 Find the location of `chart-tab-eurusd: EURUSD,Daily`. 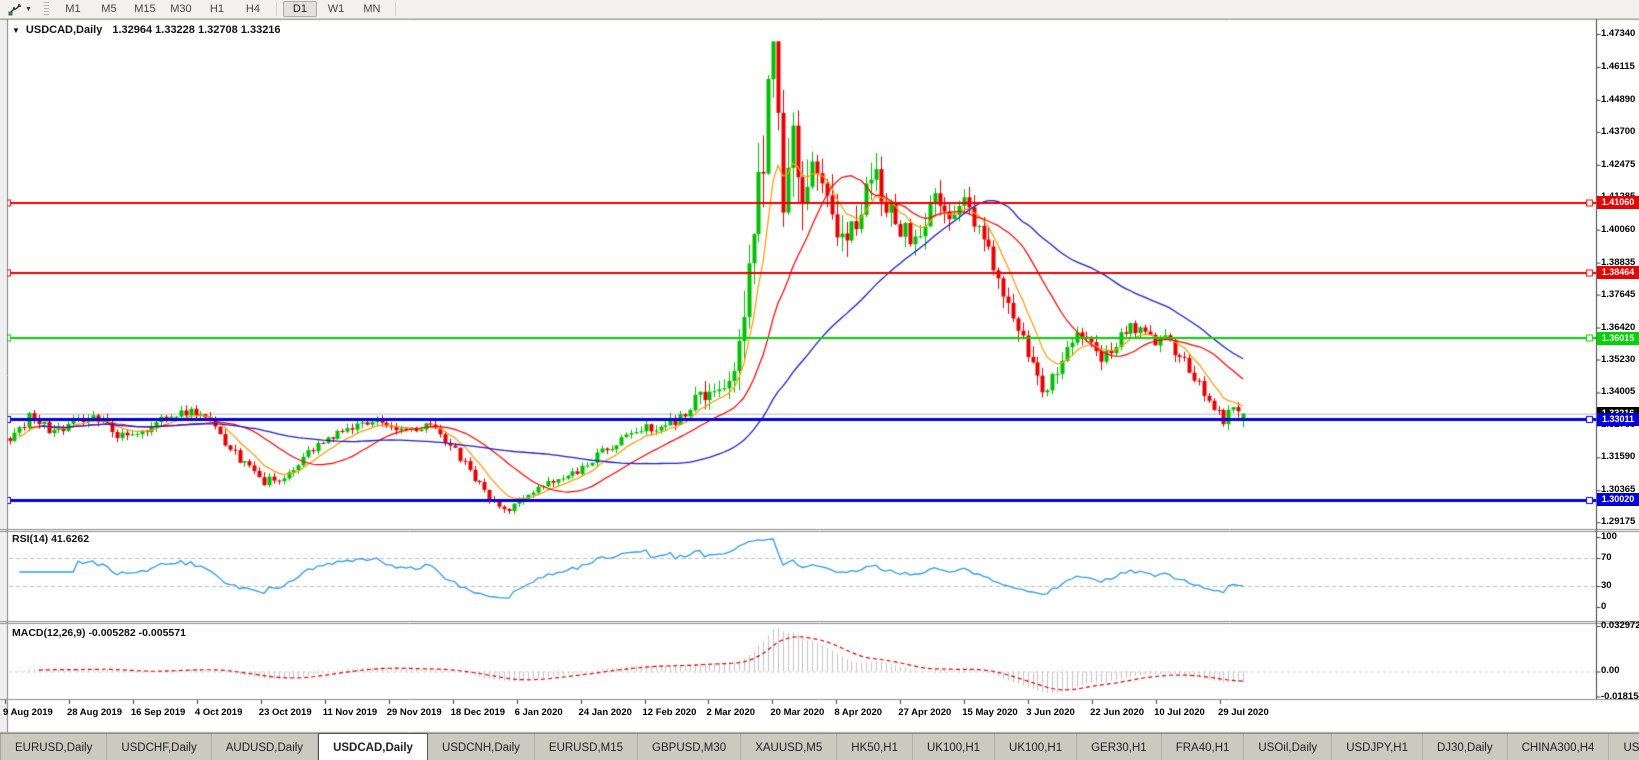

chart-tab-eurusd: EURUSD,Daily is located at coordinates (54, 747).